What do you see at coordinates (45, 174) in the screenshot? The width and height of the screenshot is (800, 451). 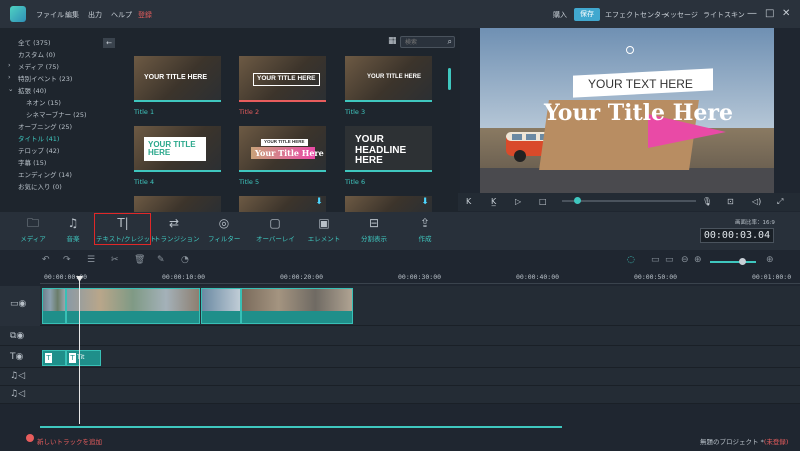 I see `category-ending: エンディング (14)` at bounding box center [45, 174].